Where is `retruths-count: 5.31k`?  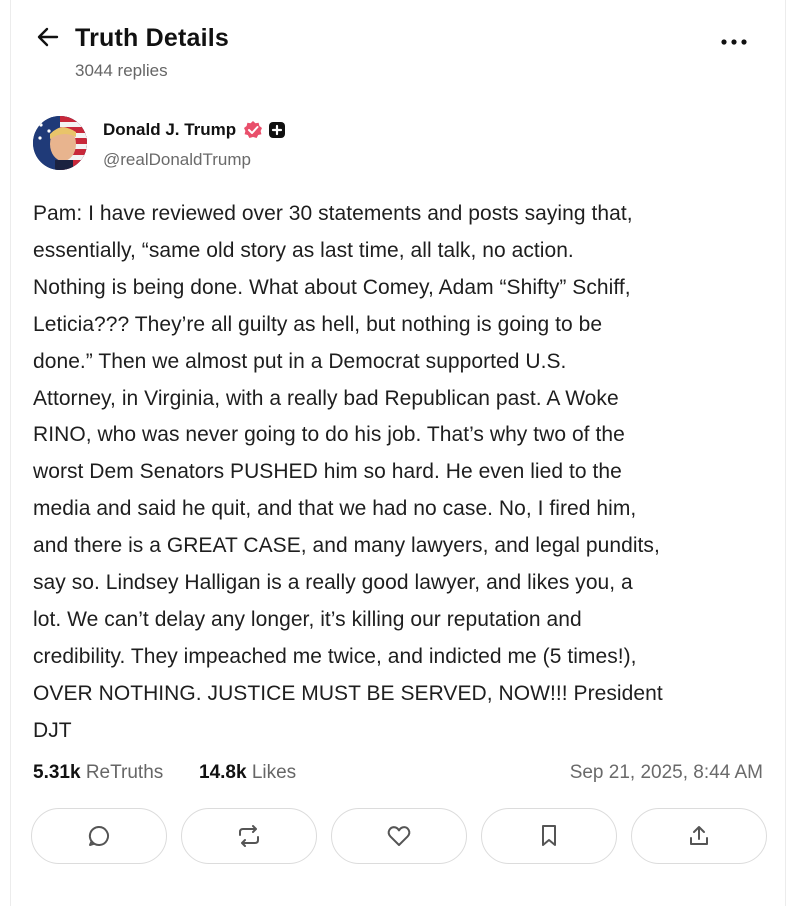
retruths-count: 5.31k is located at coordinates (57, 772).